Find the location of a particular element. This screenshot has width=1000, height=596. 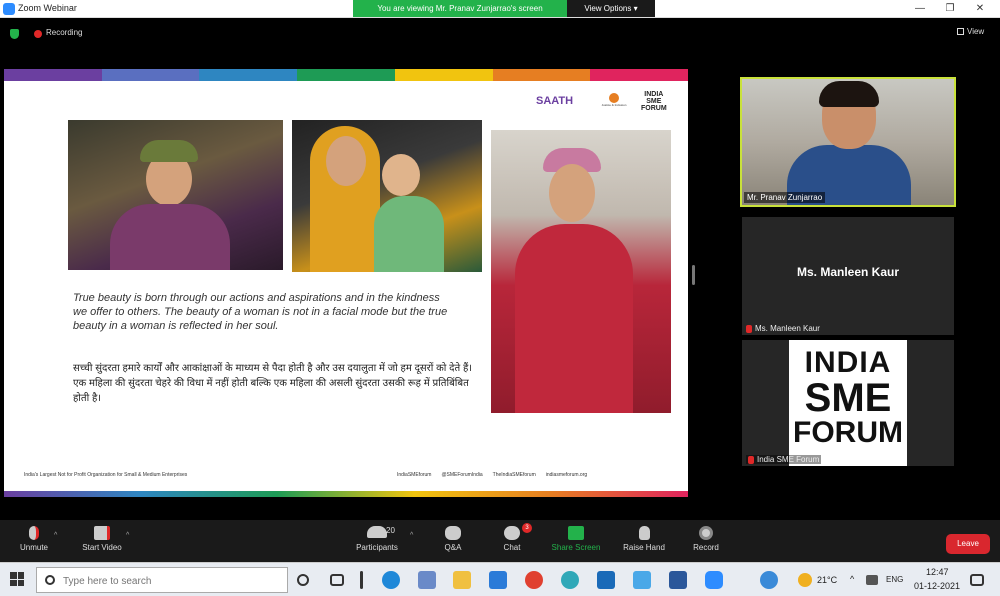

view-button: View is located at coordinates (970, 31).